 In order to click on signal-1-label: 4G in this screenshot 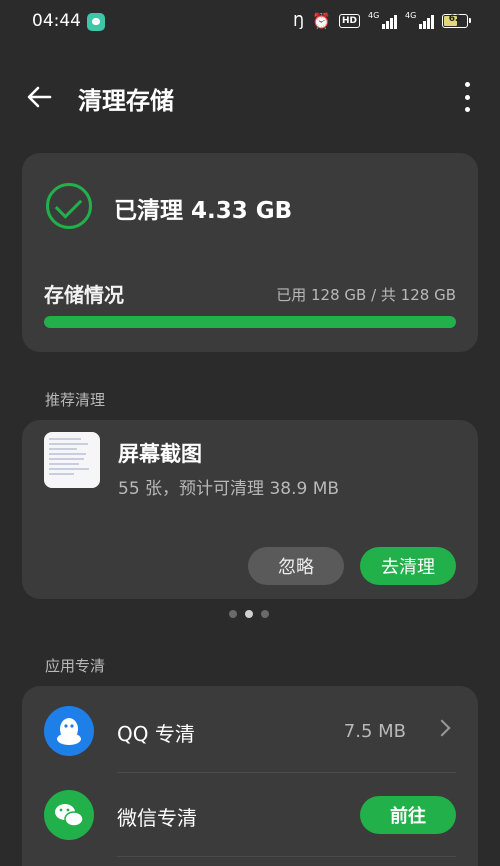, I will do `click(374, 15)`.